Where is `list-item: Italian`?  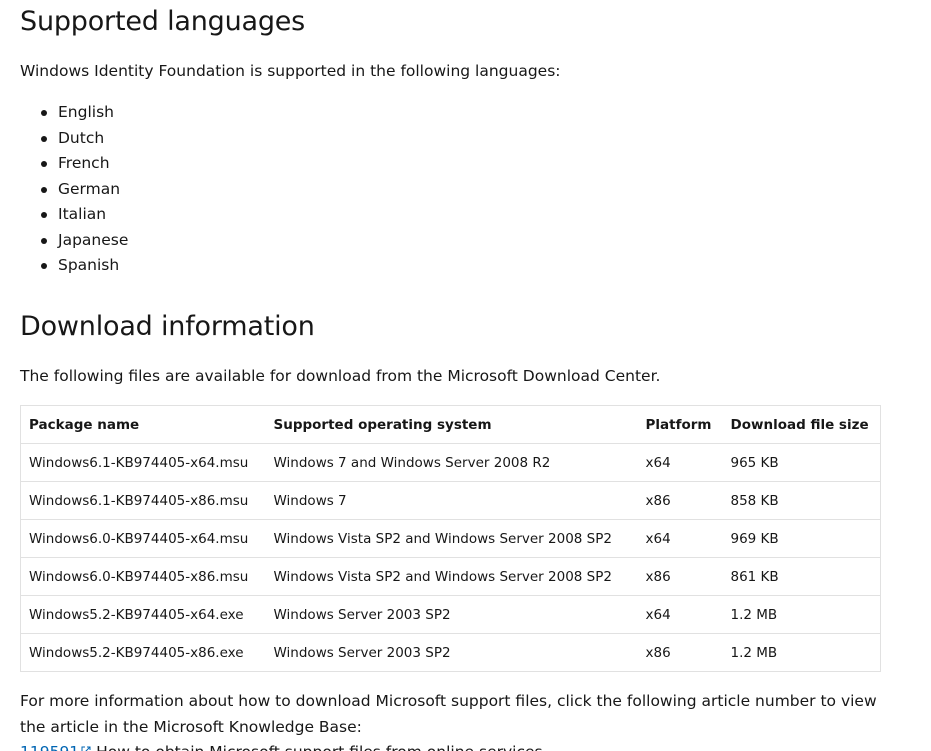 list-item: Italian is located at coordinates (84, 215).